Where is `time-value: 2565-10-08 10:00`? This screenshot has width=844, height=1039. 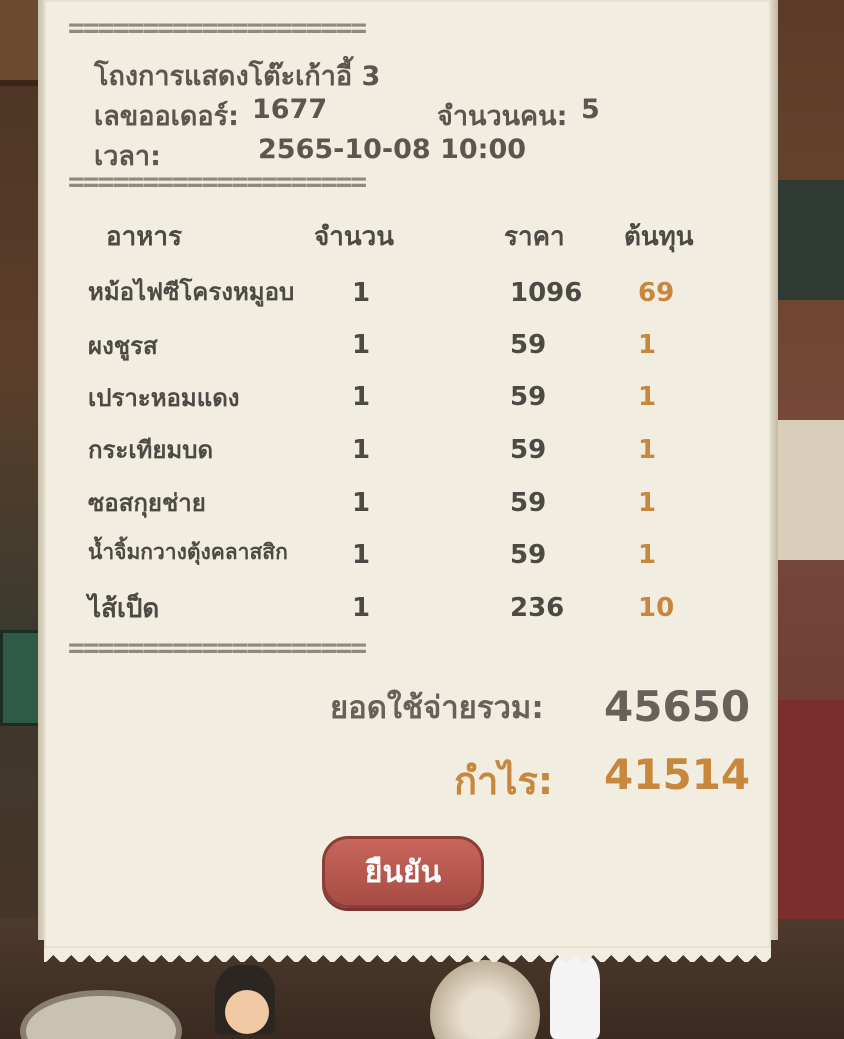
time-value: 2565-10-08 10:00 is located at coordinates (392, 149).